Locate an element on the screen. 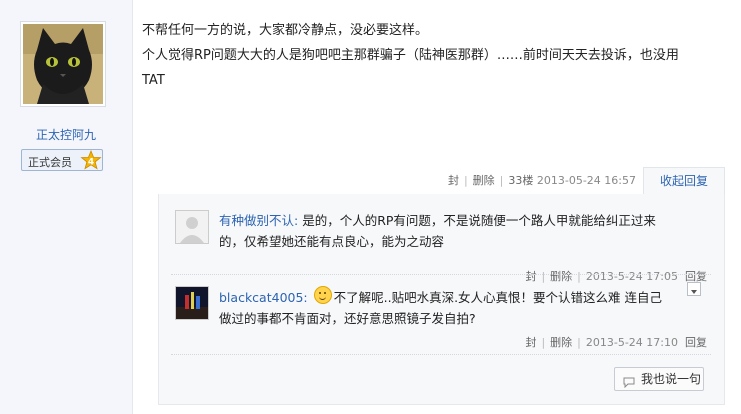  level-star-icon: 4 is located at coordinates (91, 160).